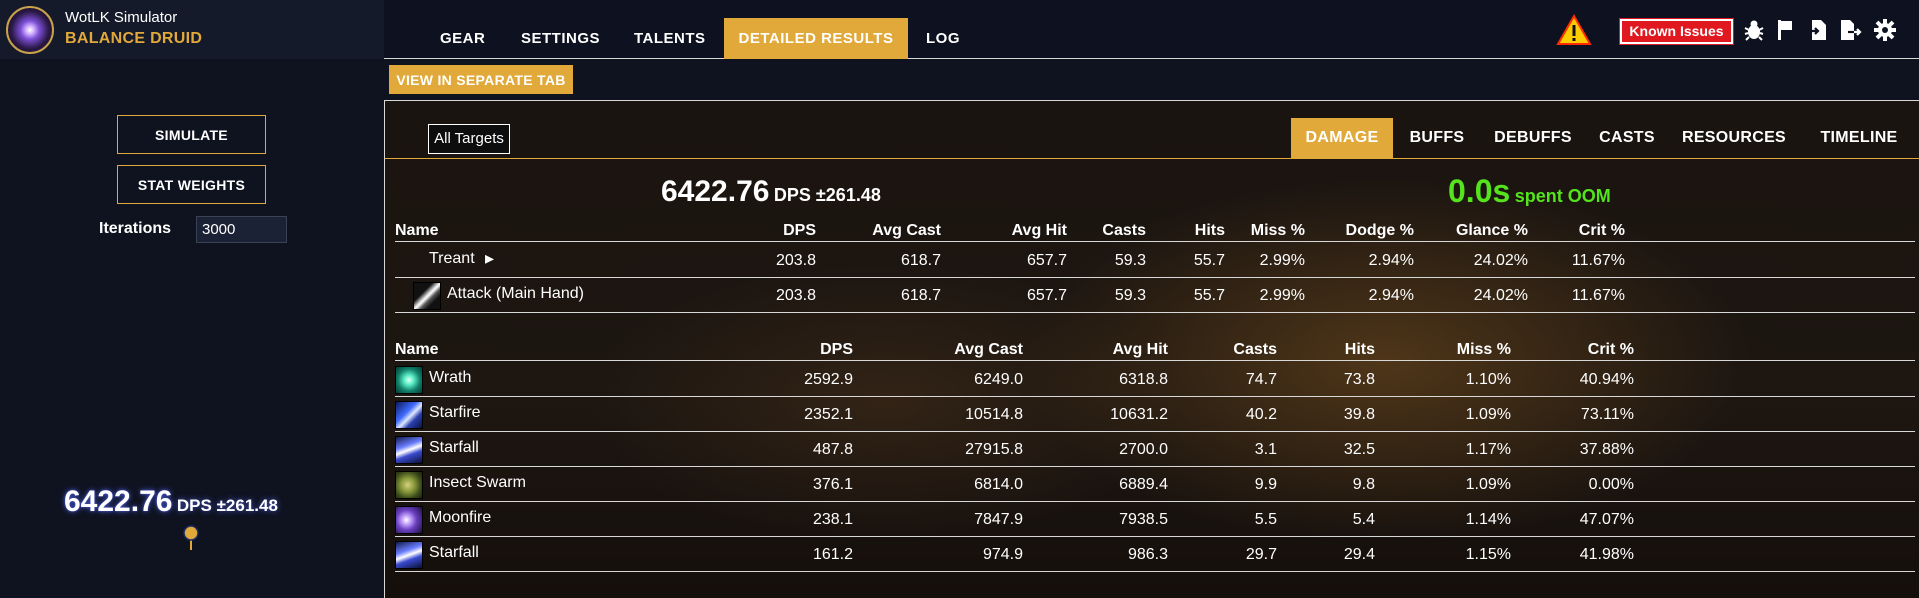 The width and height of the screenshot is (1919, 598). What do you see at coordinates (462, 38) in the screenshot?
I see `tab-gear: GEAR` at bounding box center [462, 38].